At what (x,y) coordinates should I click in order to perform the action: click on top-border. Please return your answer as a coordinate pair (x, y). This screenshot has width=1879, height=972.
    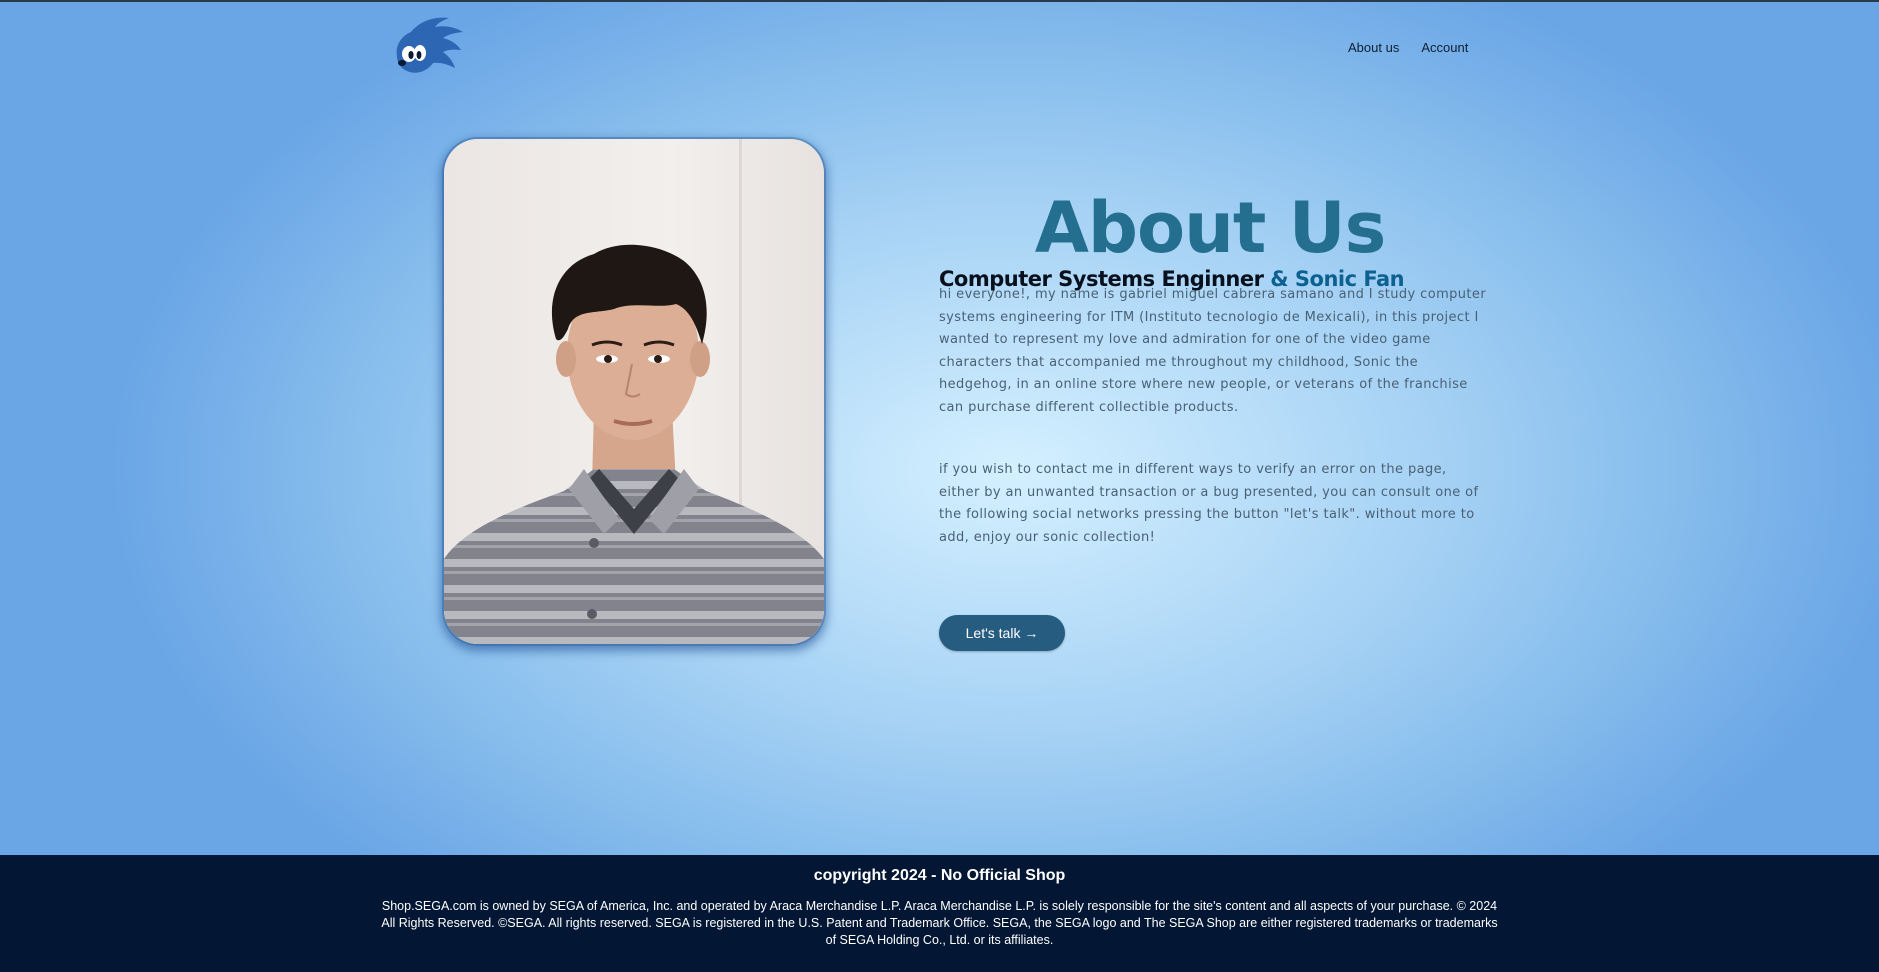
    Looking at the image, I should click on (939, 1).